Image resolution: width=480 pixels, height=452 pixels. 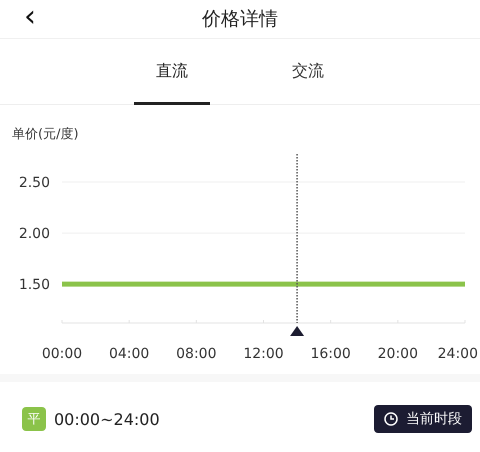 What do you see at coordinates (34, 183) in the screenshot?
I see `y-tick-label: 2.50` at bounding box center [34, 183].